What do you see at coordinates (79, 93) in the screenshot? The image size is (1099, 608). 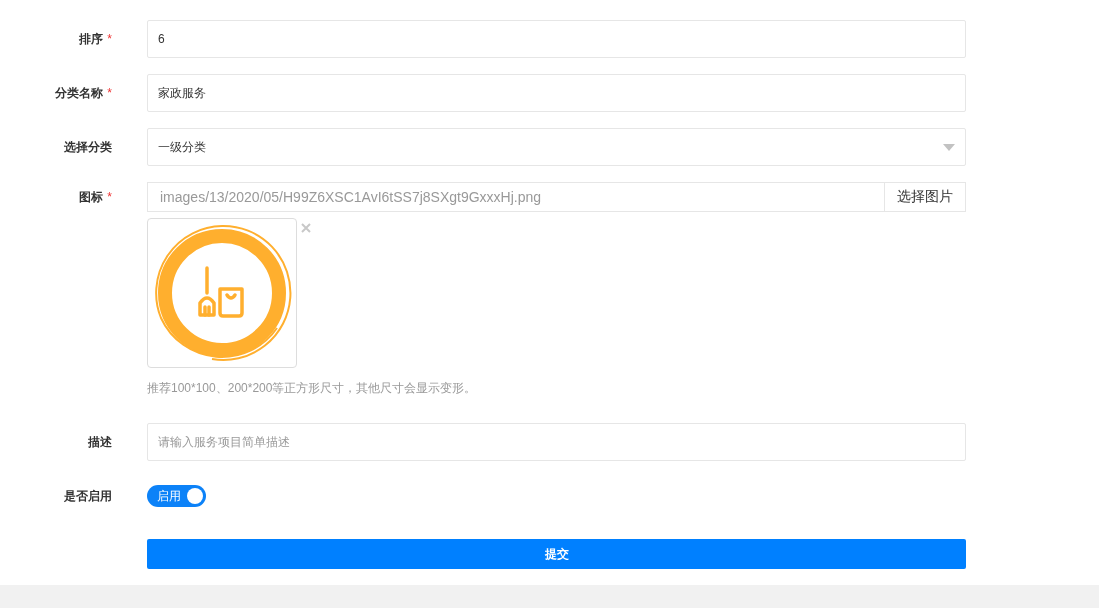 I see `field-label: 分类名称` at bounding box center [79, 93].